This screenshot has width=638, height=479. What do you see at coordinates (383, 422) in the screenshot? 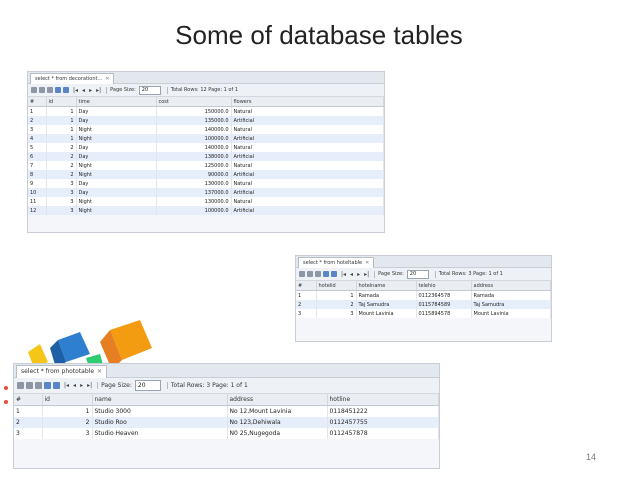
I see `table-cell: 0112457755` at bounding box center [383, 422].